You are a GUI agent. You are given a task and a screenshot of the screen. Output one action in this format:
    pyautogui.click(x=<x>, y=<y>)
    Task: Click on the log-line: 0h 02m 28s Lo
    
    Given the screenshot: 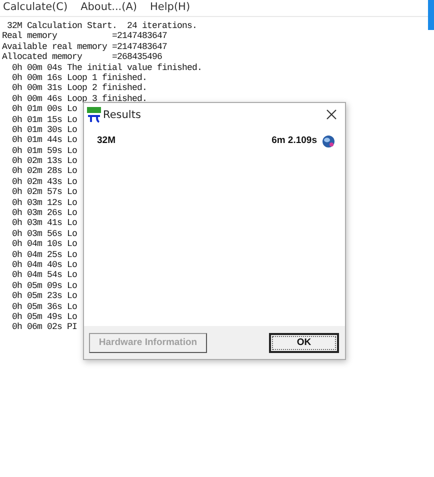 What is the action you would take?
    pyautogui.click(x=44, y=171)
    